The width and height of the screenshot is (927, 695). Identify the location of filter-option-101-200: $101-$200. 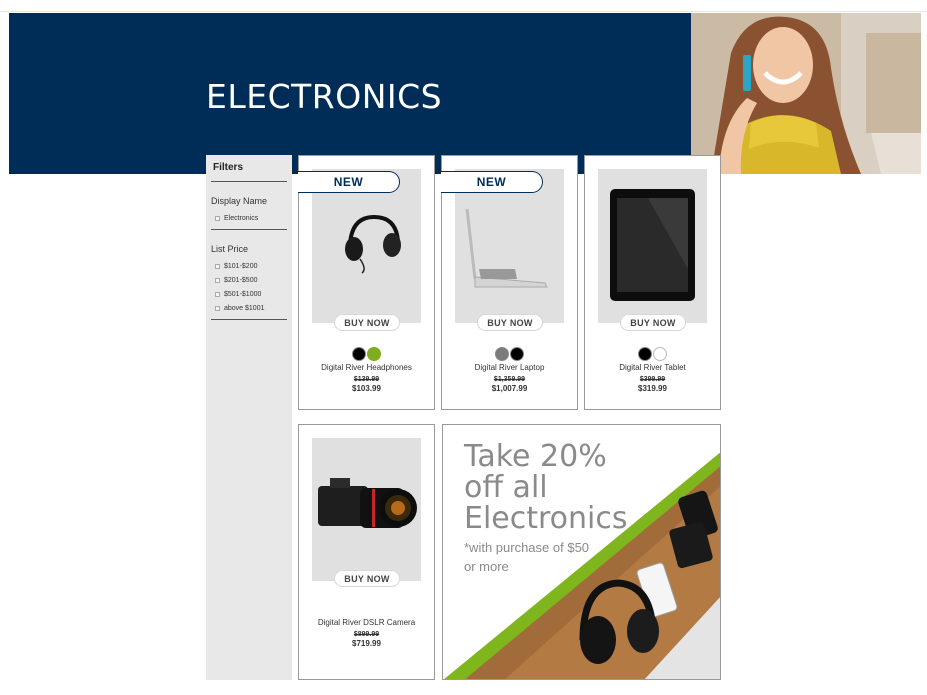
(249, 266).